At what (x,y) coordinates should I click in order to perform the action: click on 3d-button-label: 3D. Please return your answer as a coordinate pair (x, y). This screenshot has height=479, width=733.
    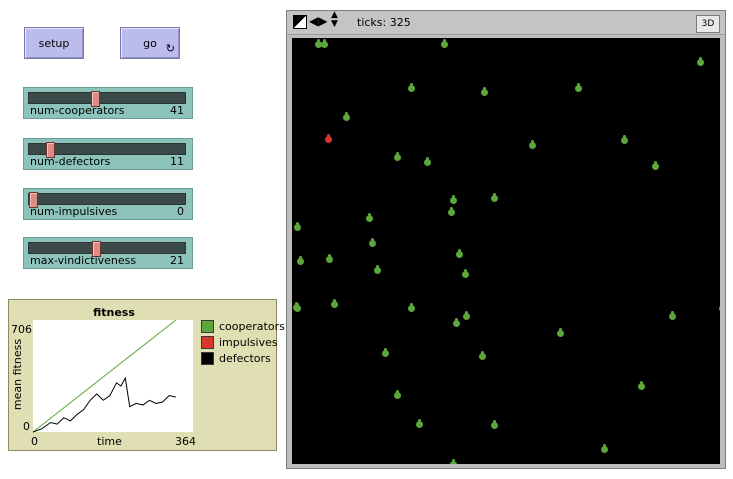
    Looking at the image, I should click on (708, 24).